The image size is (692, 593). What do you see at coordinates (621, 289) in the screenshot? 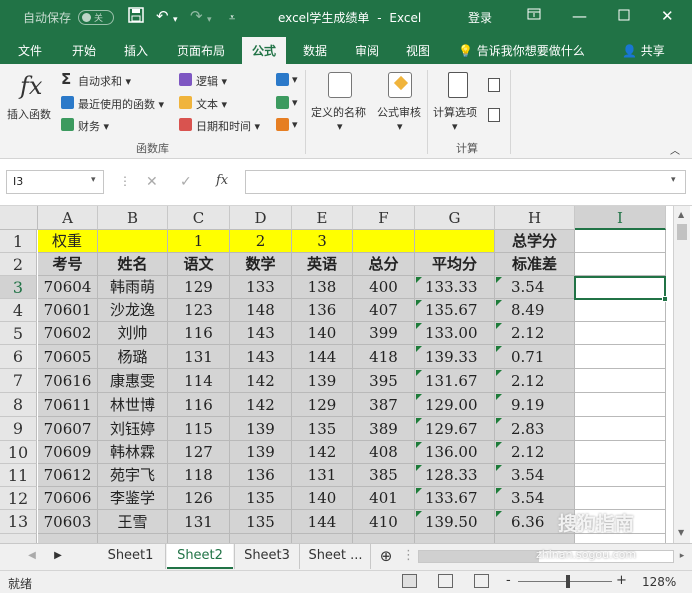
I see `active-cell-outline` at bounding box center [621, 289].